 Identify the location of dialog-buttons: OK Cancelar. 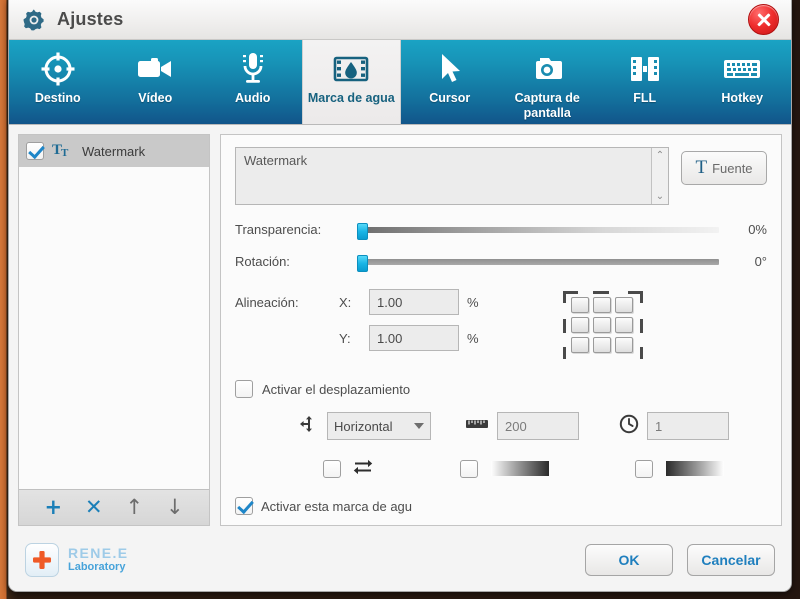
(680, 560).